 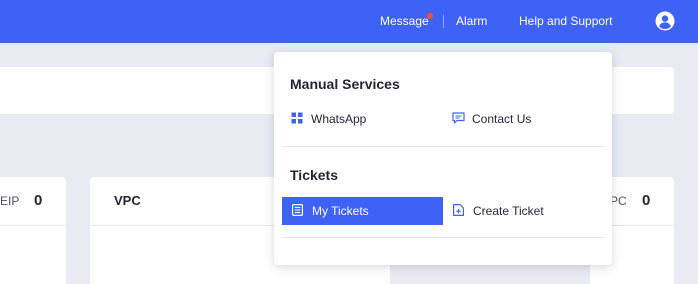 I want to click on eip-card-count: 0, so click(x=38, y=200).